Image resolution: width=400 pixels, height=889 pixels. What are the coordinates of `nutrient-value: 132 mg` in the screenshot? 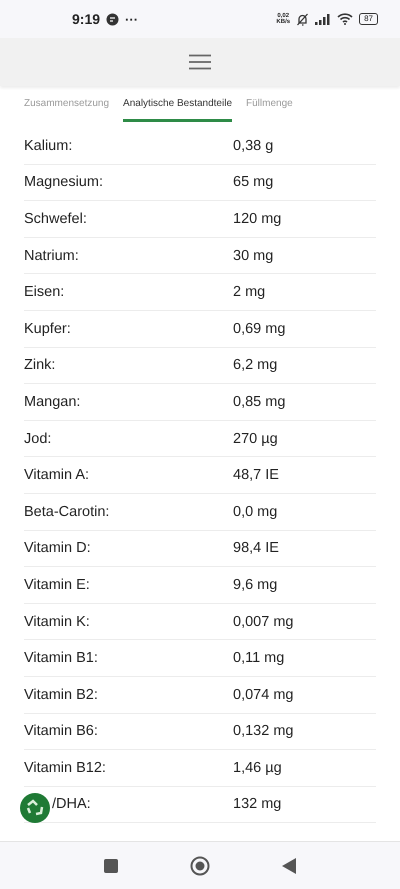 It's located at (257, 804).